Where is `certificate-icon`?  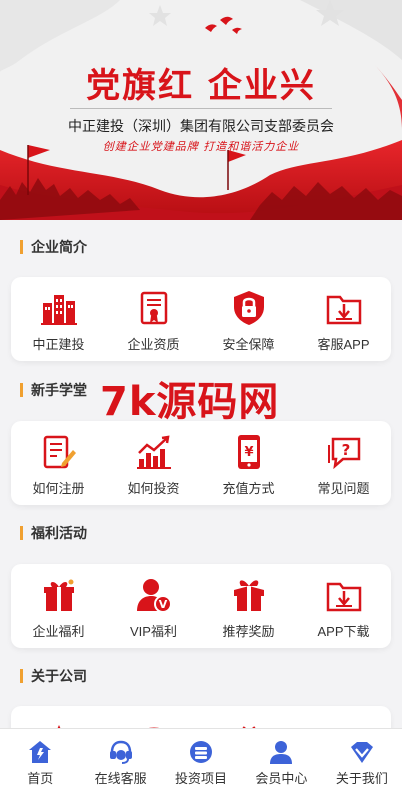
certificate-icon is located at coordinates (154, 308).